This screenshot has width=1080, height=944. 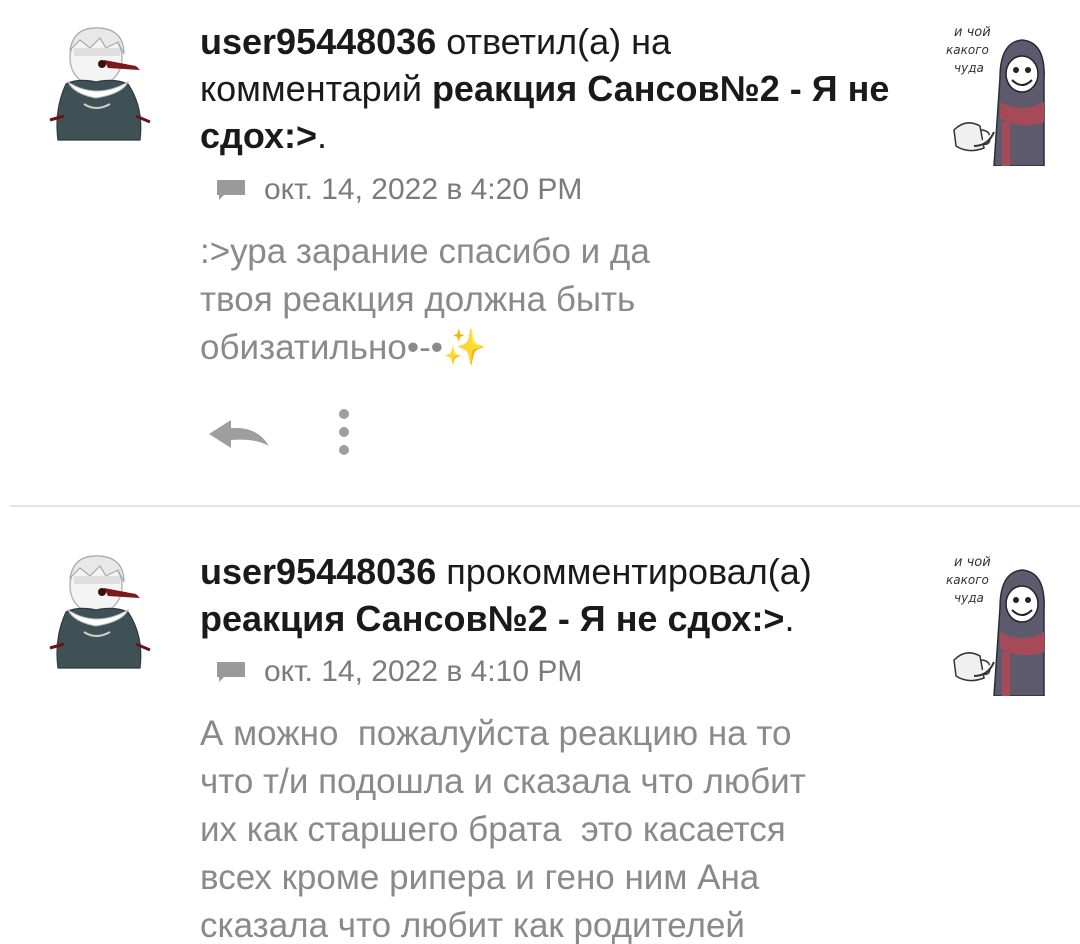 I want to click on notification-meta: окт. 14, 2022 в 4:10 PM, so click(x=399, y=672).